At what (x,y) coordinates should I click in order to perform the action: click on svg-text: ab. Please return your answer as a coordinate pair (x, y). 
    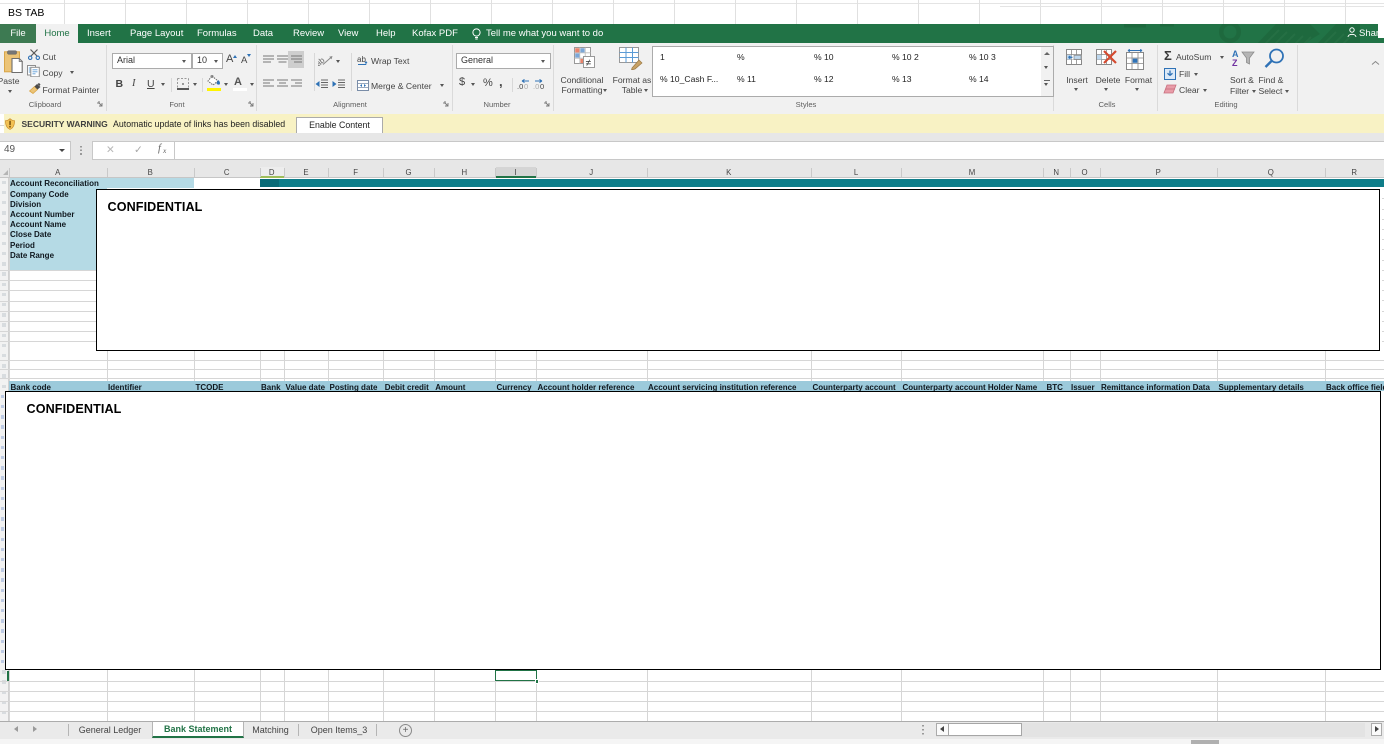
    Looking at the image, I should click on (322, 60).